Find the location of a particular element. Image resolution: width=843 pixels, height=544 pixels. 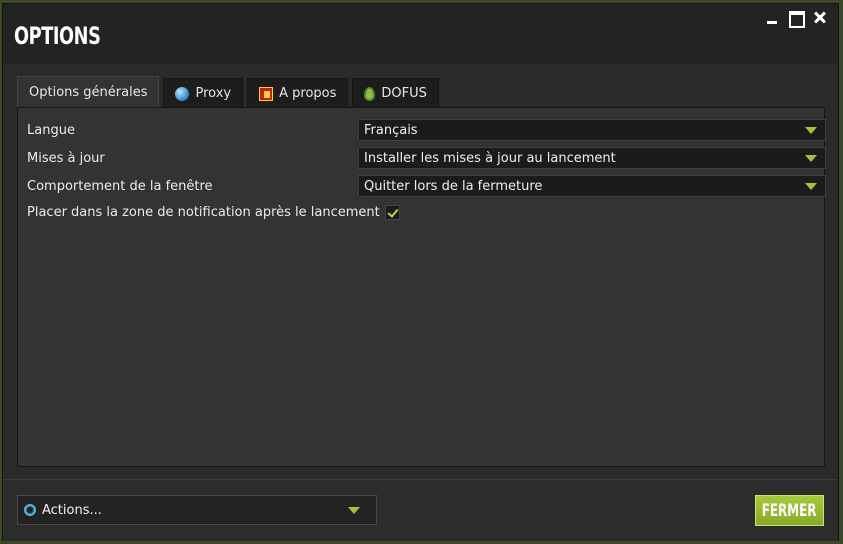

window-behavior-label: Comportement de la fenêtre is located at coordinates (120, 186).